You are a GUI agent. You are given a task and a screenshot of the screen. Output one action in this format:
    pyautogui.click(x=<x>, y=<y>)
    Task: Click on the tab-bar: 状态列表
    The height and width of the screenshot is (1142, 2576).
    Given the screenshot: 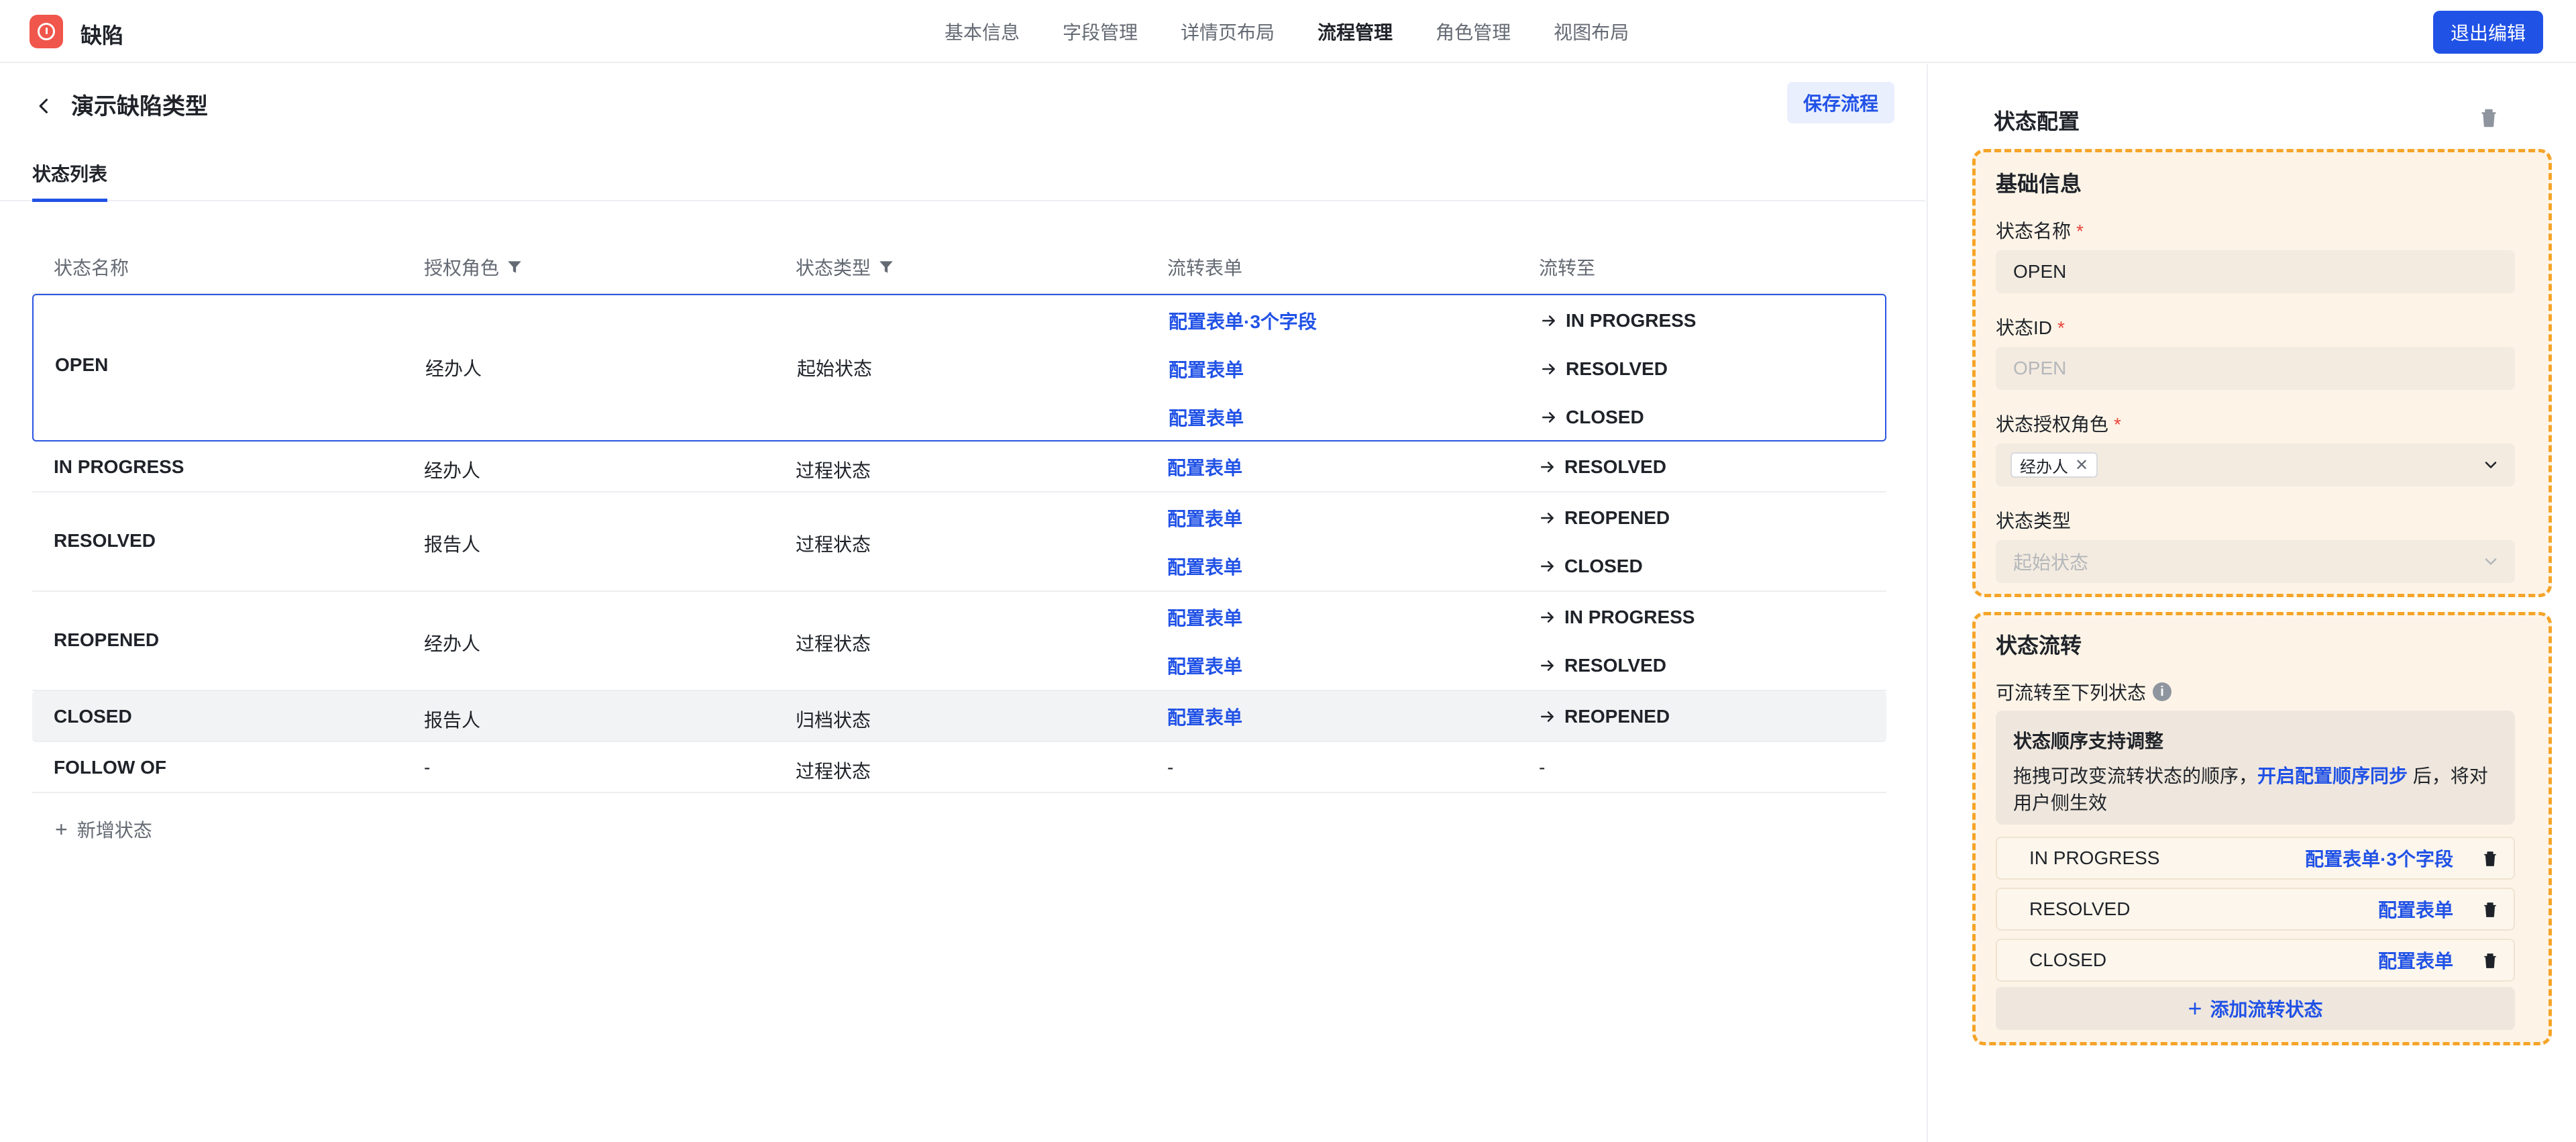 What is the action you would take?
    pyautogui.click(x=962, y=178)
    